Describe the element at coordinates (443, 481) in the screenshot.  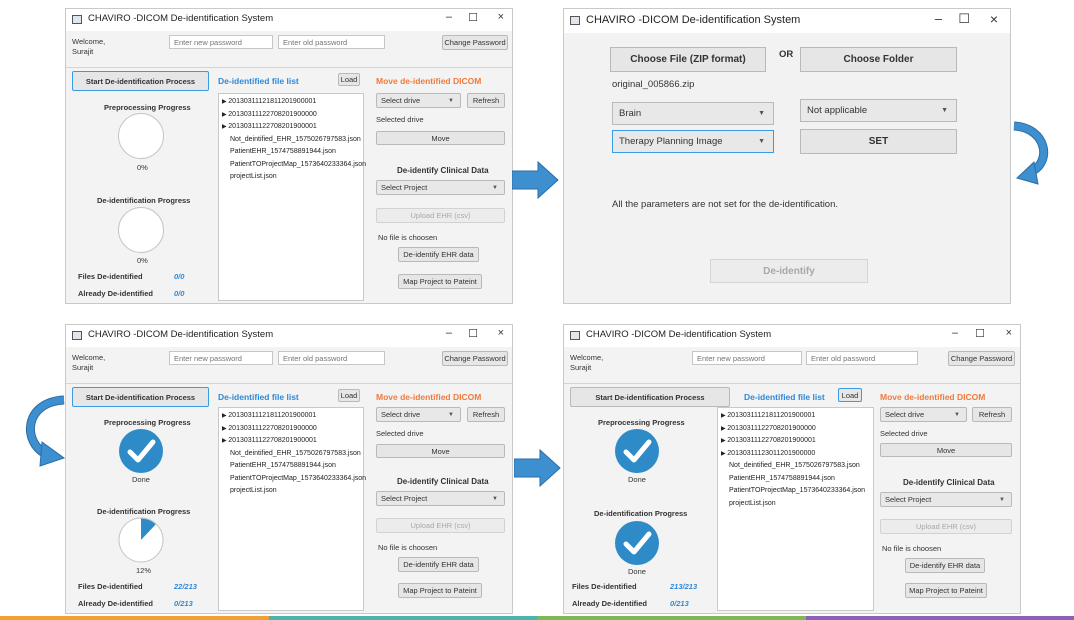
I see `clinical-data-title: De-identify Clinical Data` at that location.